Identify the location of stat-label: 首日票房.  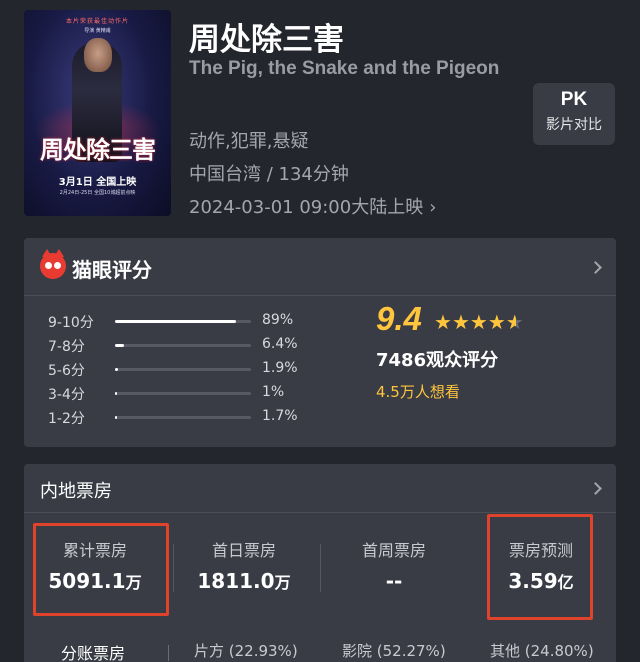
(243, 550).